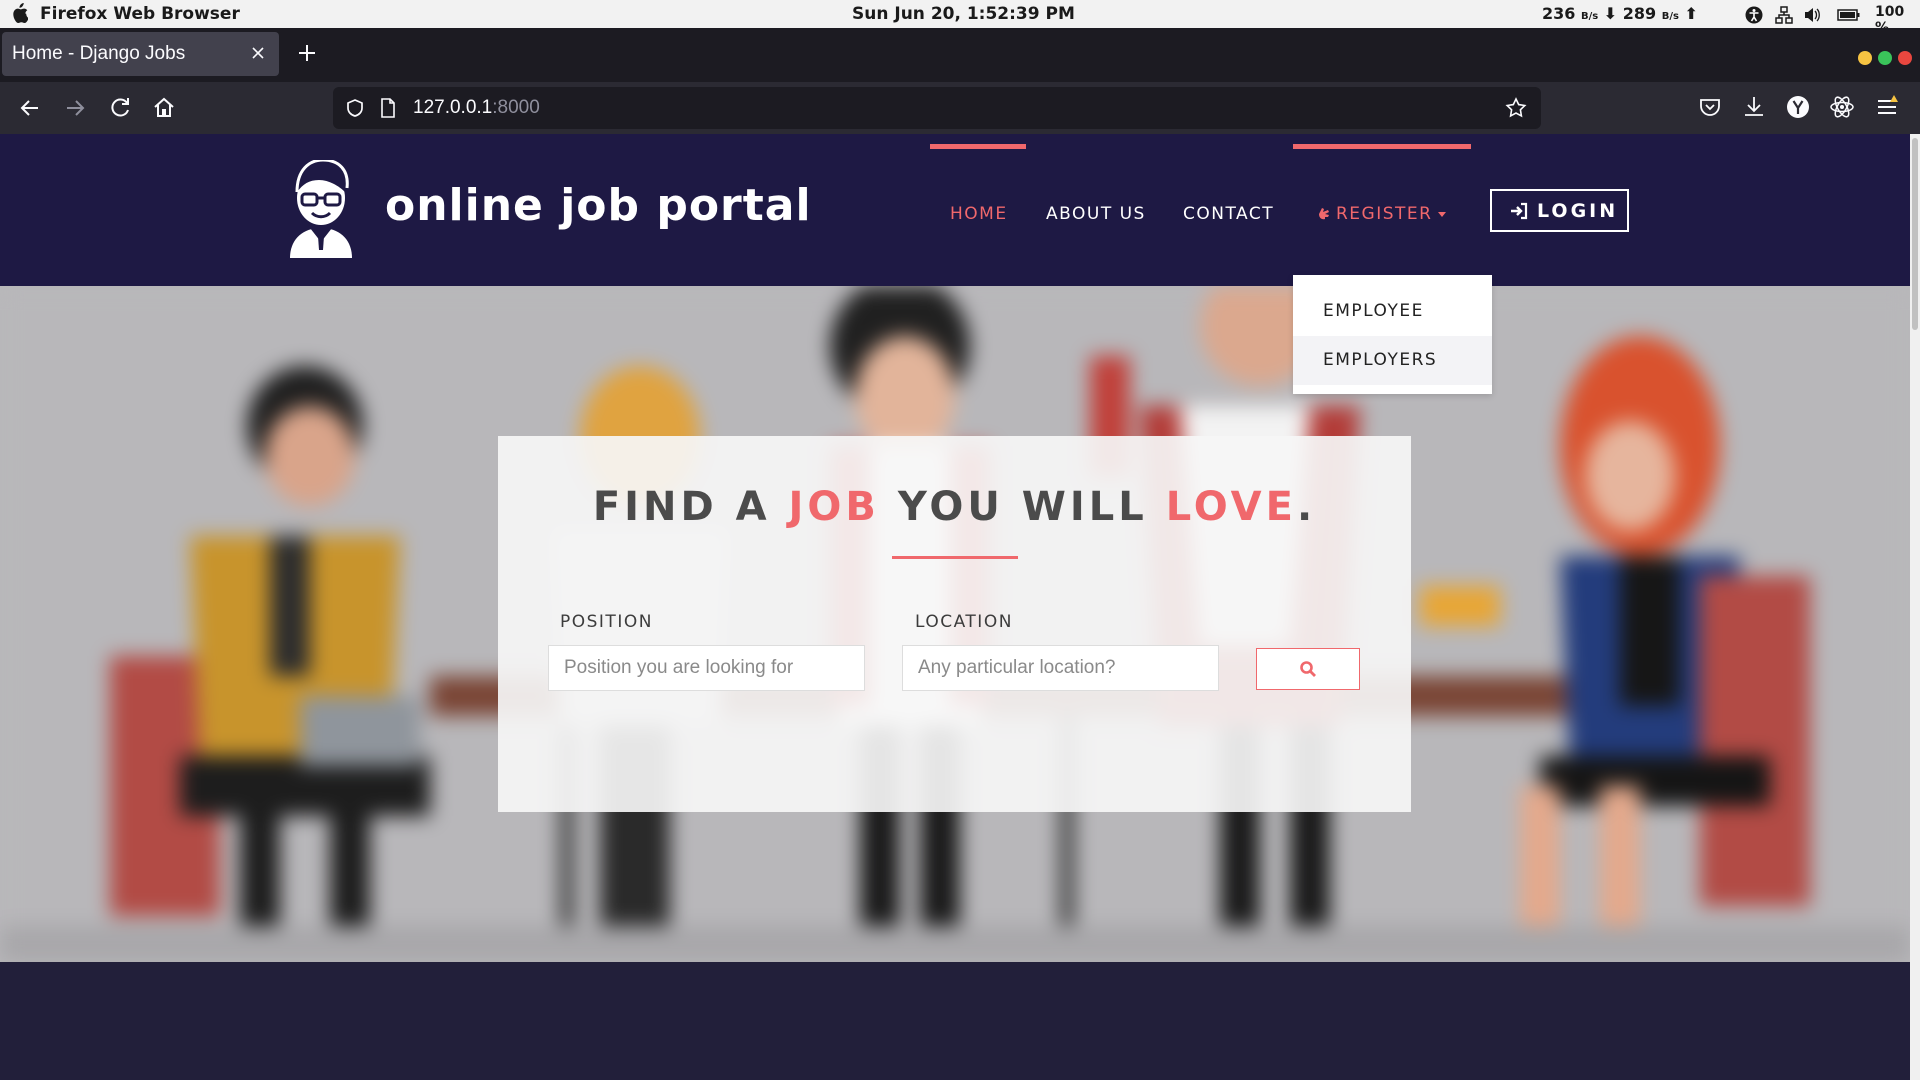 This screenshot has height=1080, width=1920. What do you see at coordinates (1060, 668) in the screenshot?
I see `location-input` at bounding box center [1060, 668].